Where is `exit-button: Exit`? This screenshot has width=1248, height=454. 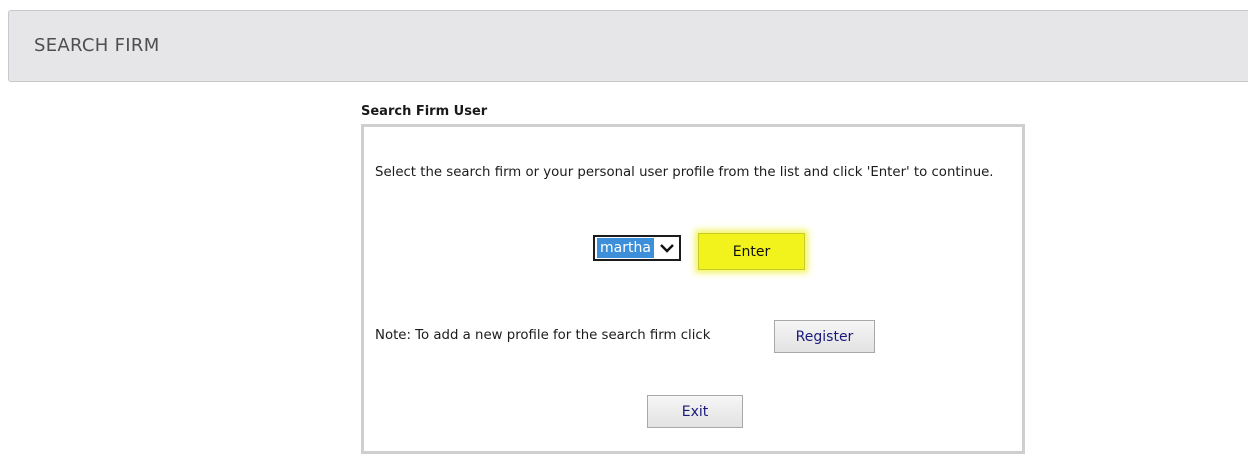 exit-button: Exit is located at coordinates (695, 411).